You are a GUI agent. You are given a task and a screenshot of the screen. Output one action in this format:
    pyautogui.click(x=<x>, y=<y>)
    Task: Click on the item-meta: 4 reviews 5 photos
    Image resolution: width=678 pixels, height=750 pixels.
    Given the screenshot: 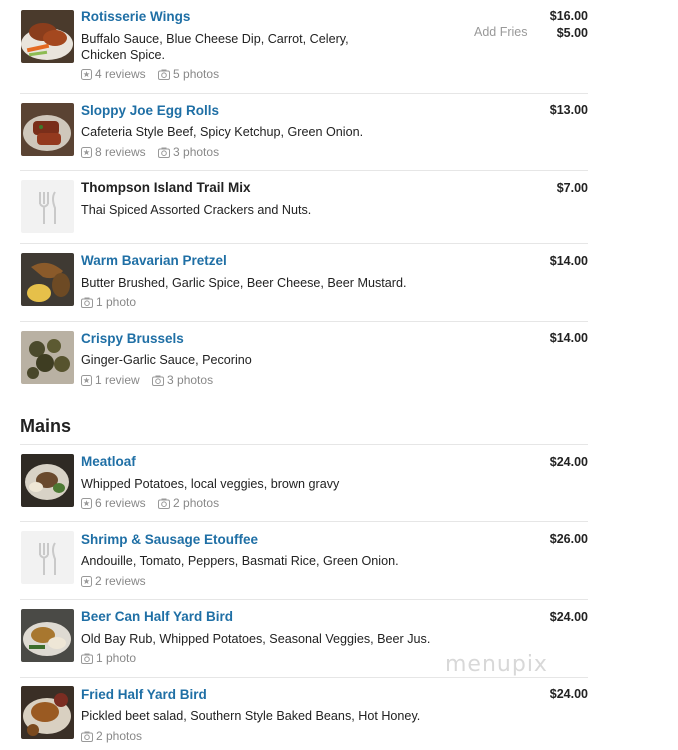 What is the action you would take?
    pyautogui.click(x=154, y=75)
    